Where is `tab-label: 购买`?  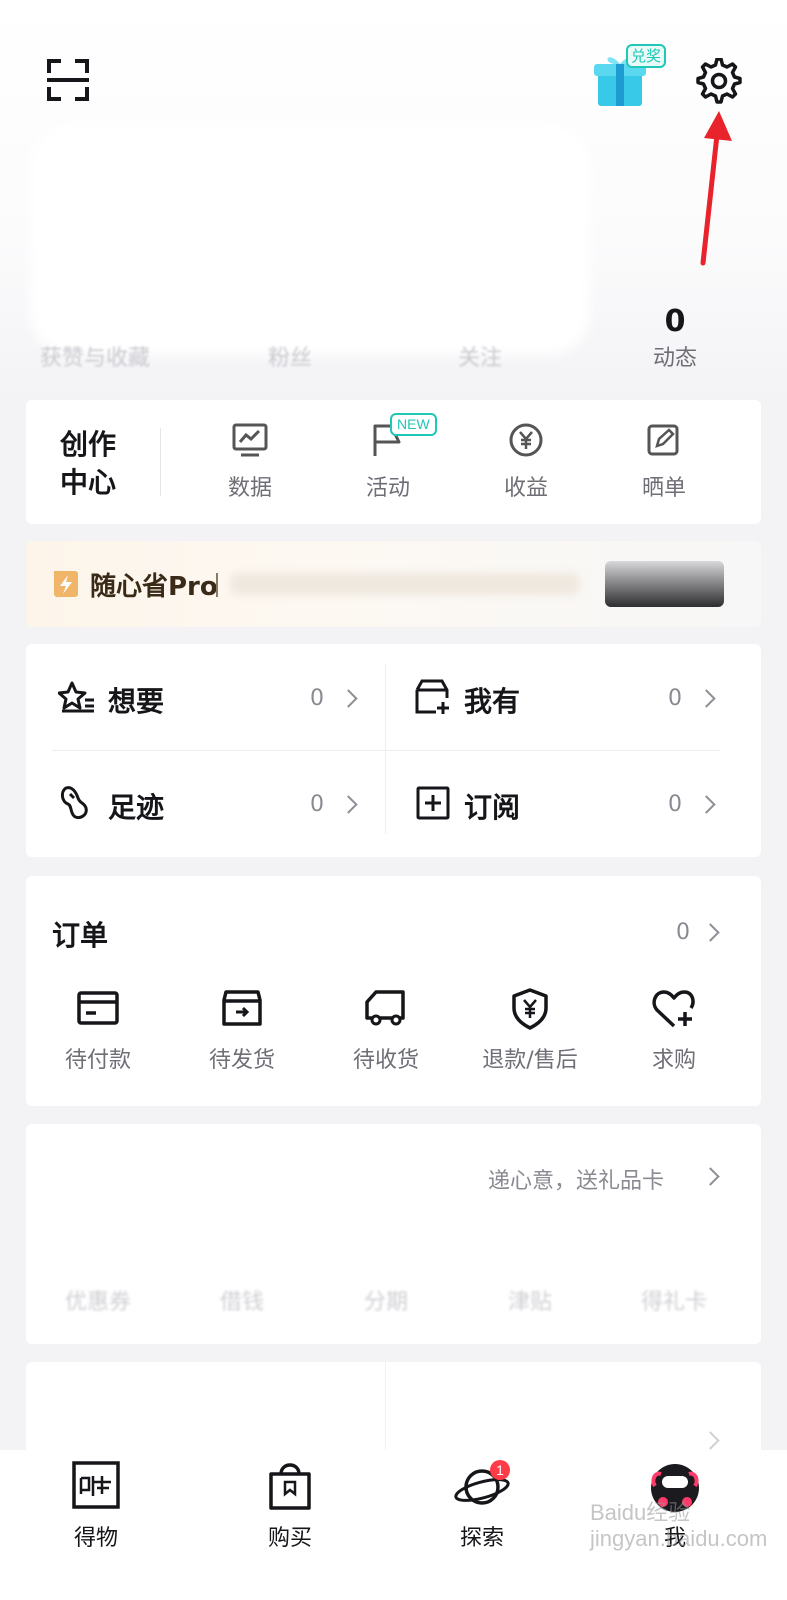 tab-label: 购买 is located at coordinates (289, 1538).